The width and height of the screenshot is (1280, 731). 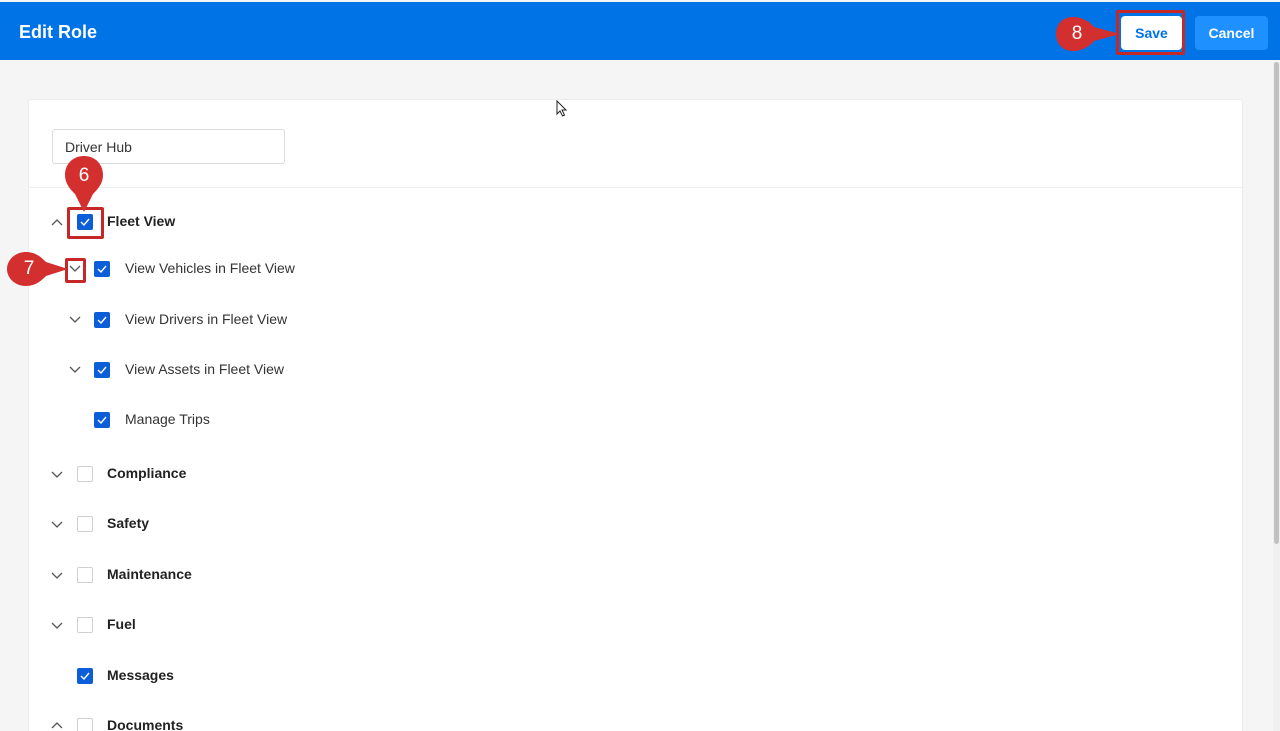 What do you see at coordinates (128, 523) in the screenshot?
I see `safety-label: Safety` at bounding box center [128, 523].